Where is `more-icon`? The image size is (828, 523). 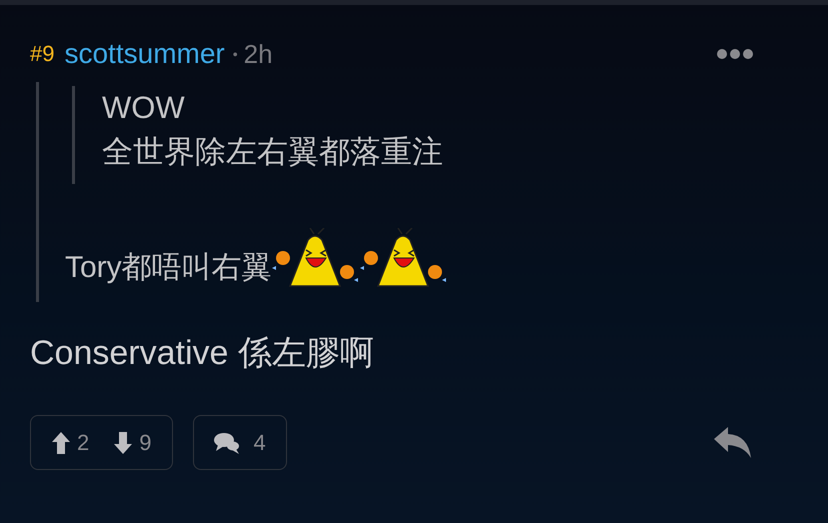
more-icon is located at coordinates (735, 54).